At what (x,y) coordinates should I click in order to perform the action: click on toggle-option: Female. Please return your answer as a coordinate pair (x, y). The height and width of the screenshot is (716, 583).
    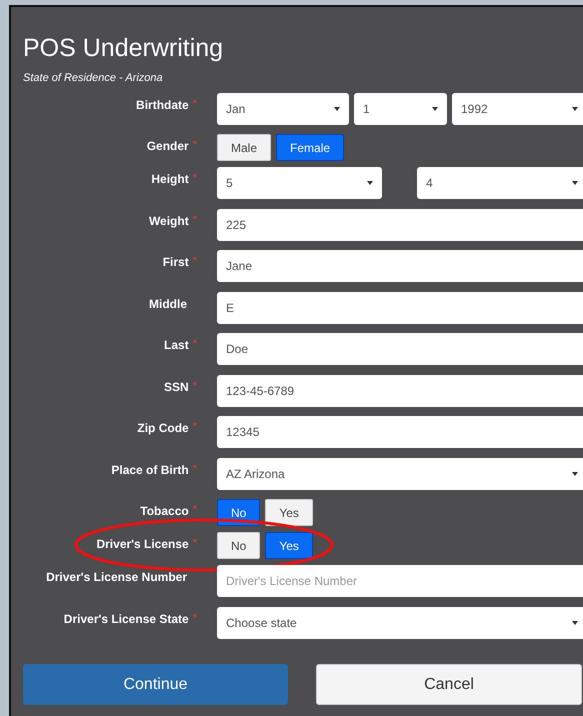
    Looking at the image, I should click on (310, 147).